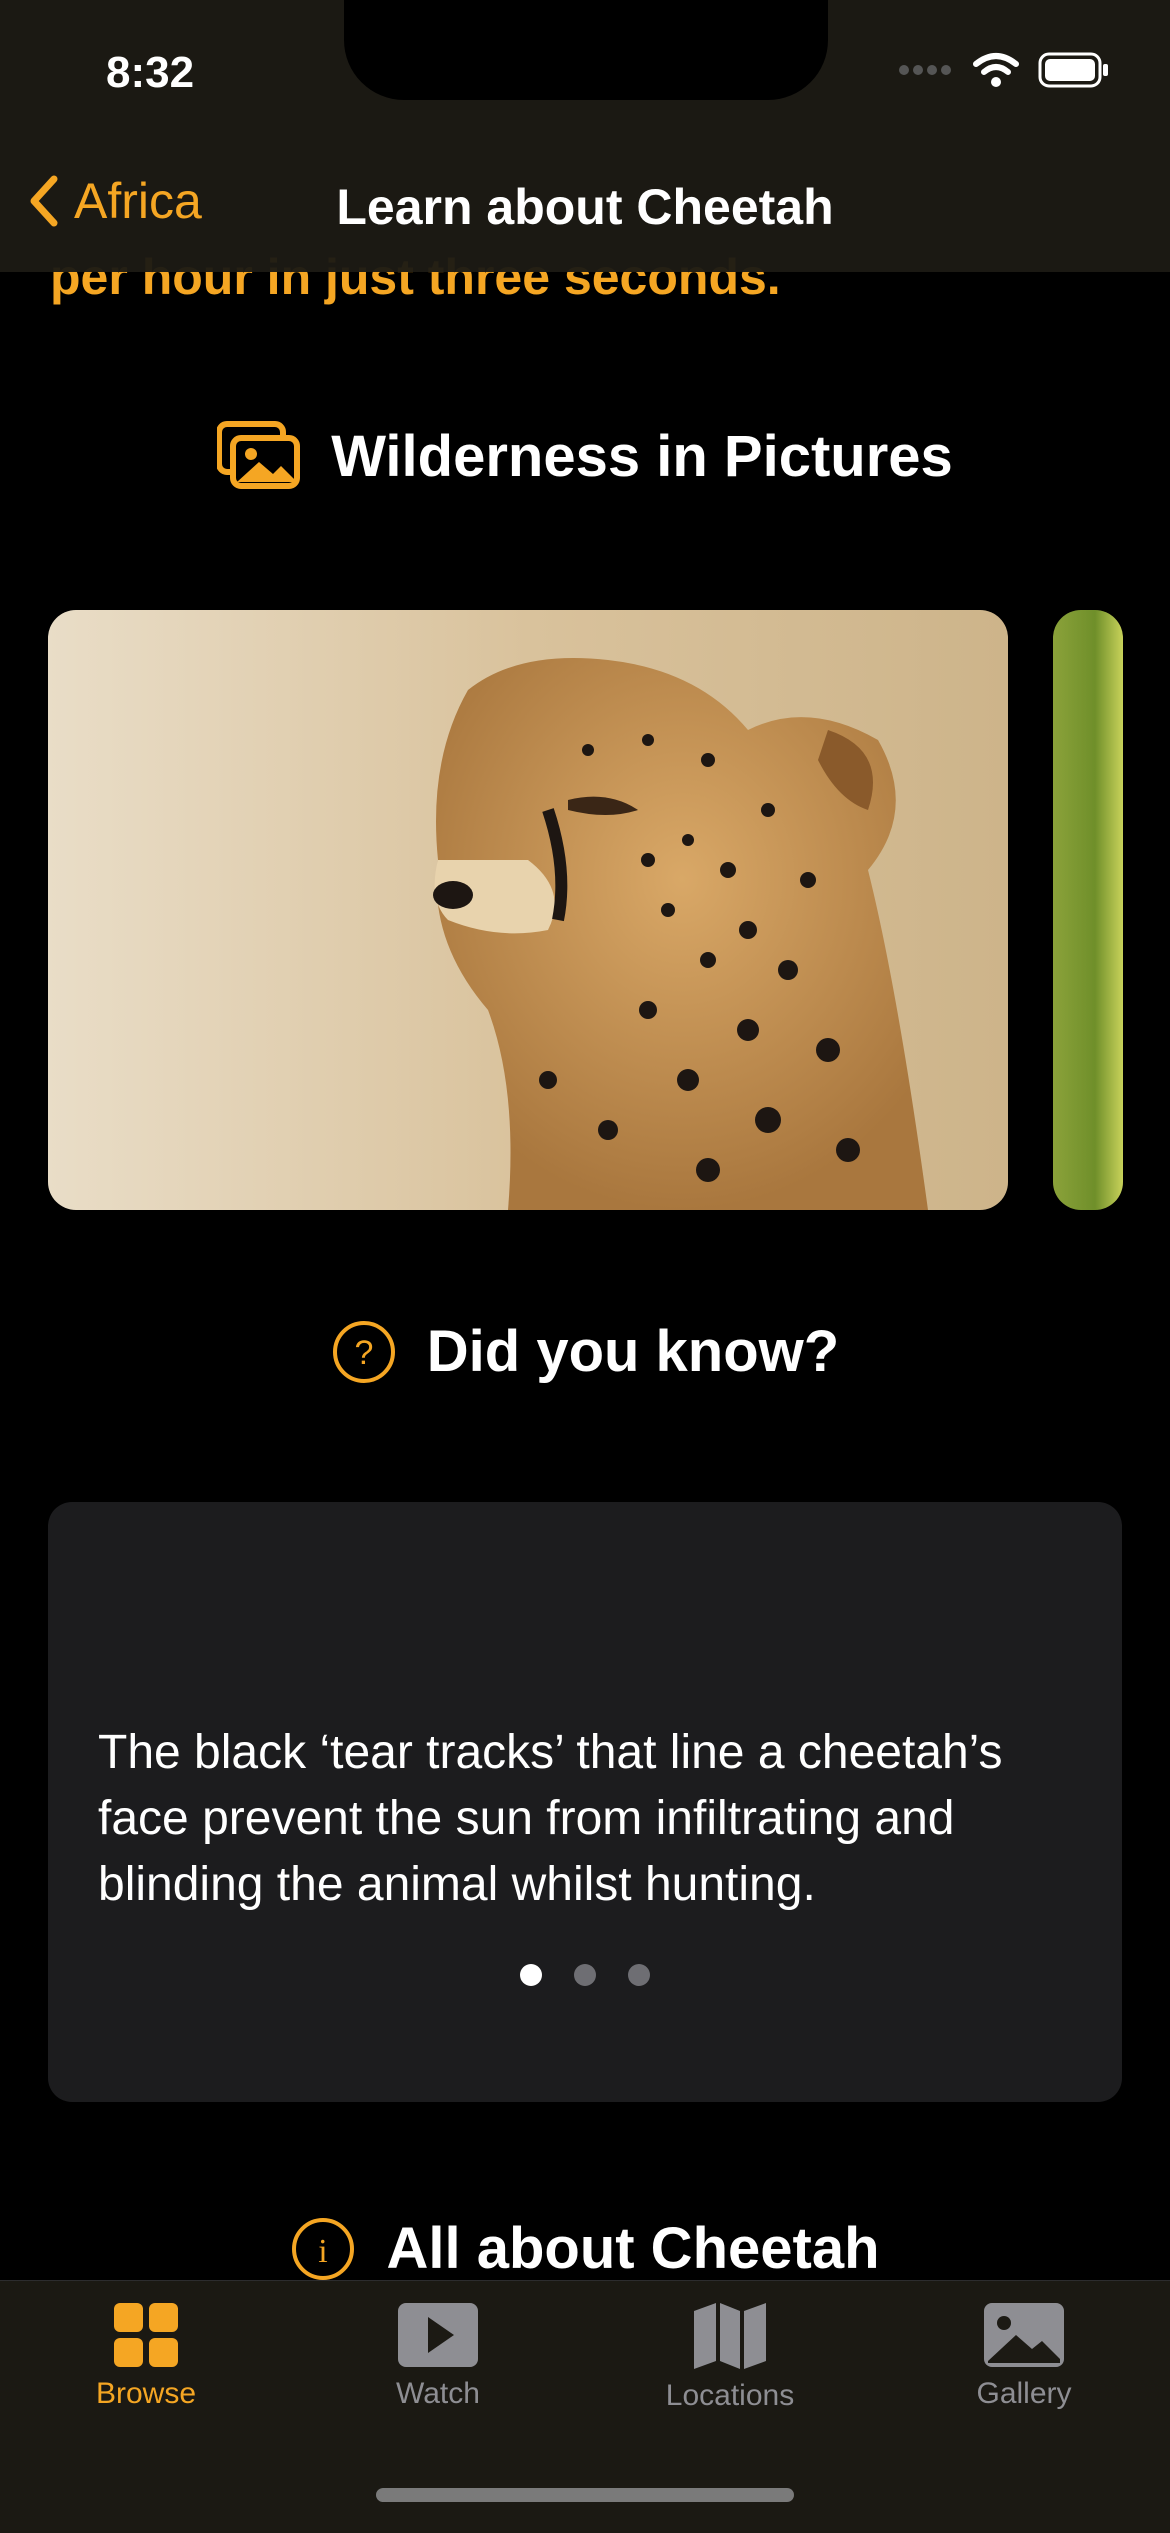 This screenshot has height=2533, width=1170. I want to click on tab-browse: Browse, so click(146, 2356).